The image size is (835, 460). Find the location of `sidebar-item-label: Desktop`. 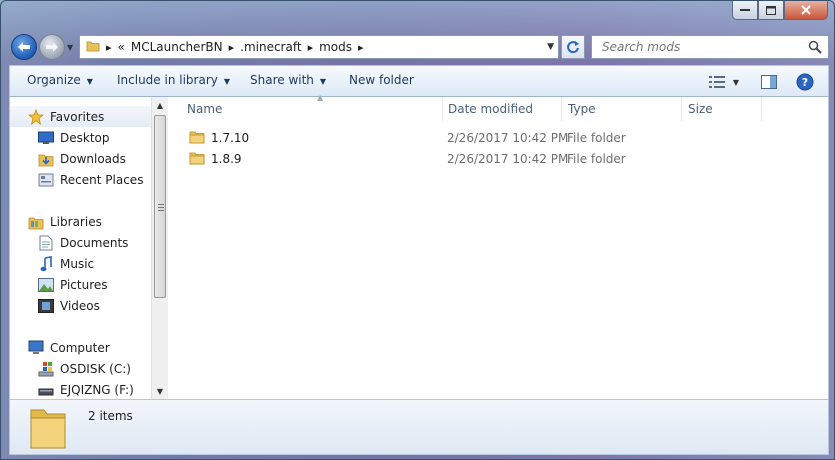

sidebar-item-label: Desktop is located at coordinates (85, 137).